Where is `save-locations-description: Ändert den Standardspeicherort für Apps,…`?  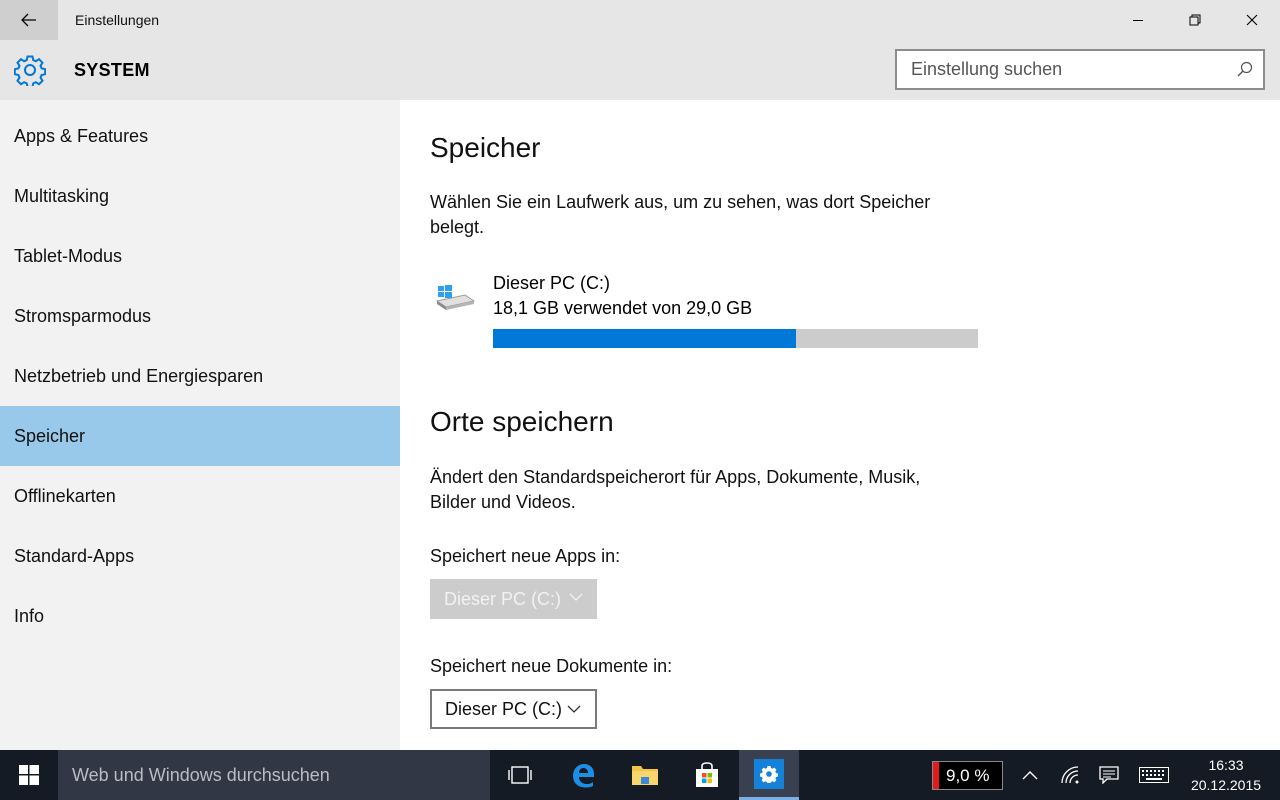 save-locations-description: Ändert den Standardspeicherort für Apps,… is located at coordinates (675, 489).